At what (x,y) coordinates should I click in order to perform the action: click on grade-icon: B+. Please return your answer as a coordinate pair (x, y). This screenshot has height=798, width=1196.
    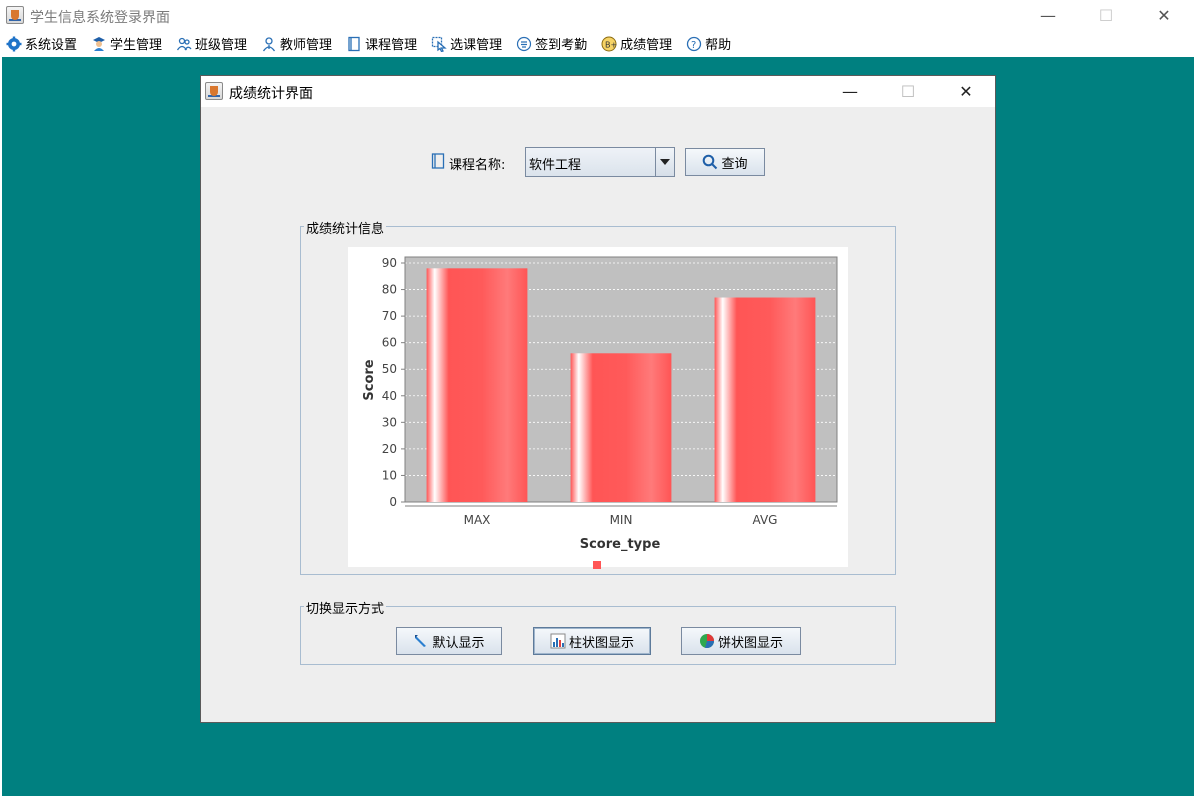
    Looking at the image, I should click on (609, 44).